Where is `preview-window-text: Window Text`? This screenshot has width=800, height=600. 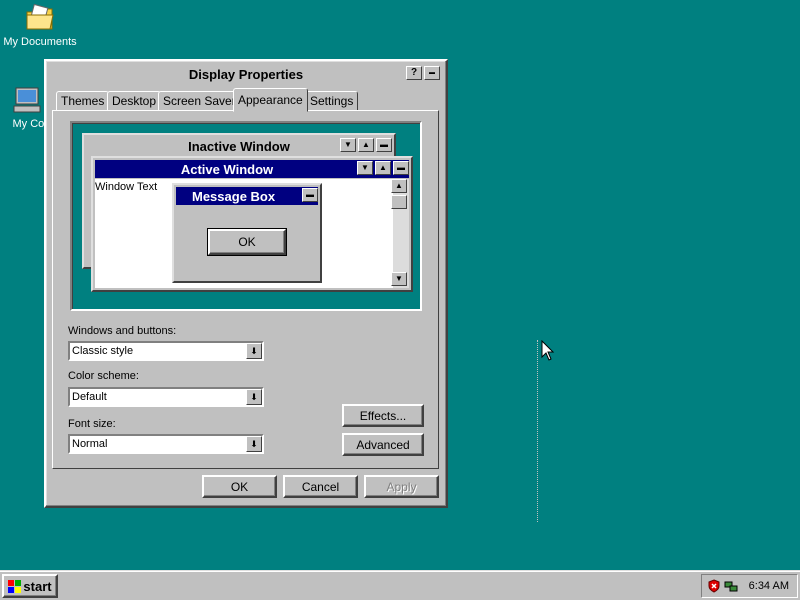
preview-window-text: Window Text is located at coordinates (126, 187).